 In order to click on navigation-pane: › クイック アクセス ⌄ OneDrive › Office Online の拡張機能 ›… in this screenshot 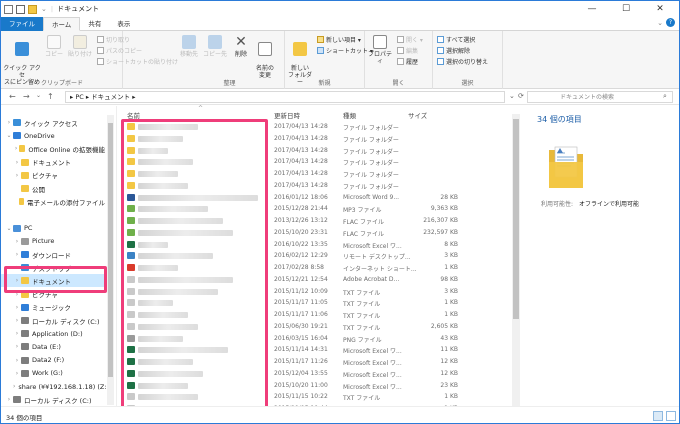, I will do `click(59, 256)`.